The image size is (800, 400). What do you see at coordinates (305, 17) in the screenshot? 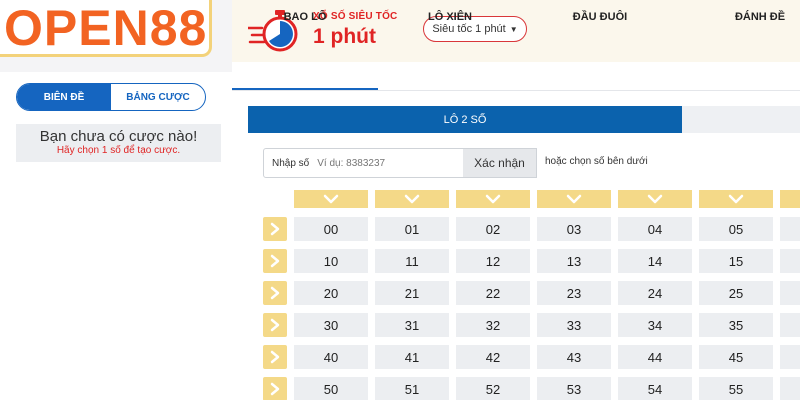
I see `tab-bao-lo: BAO LÔ` at bounding box center [305, 17].